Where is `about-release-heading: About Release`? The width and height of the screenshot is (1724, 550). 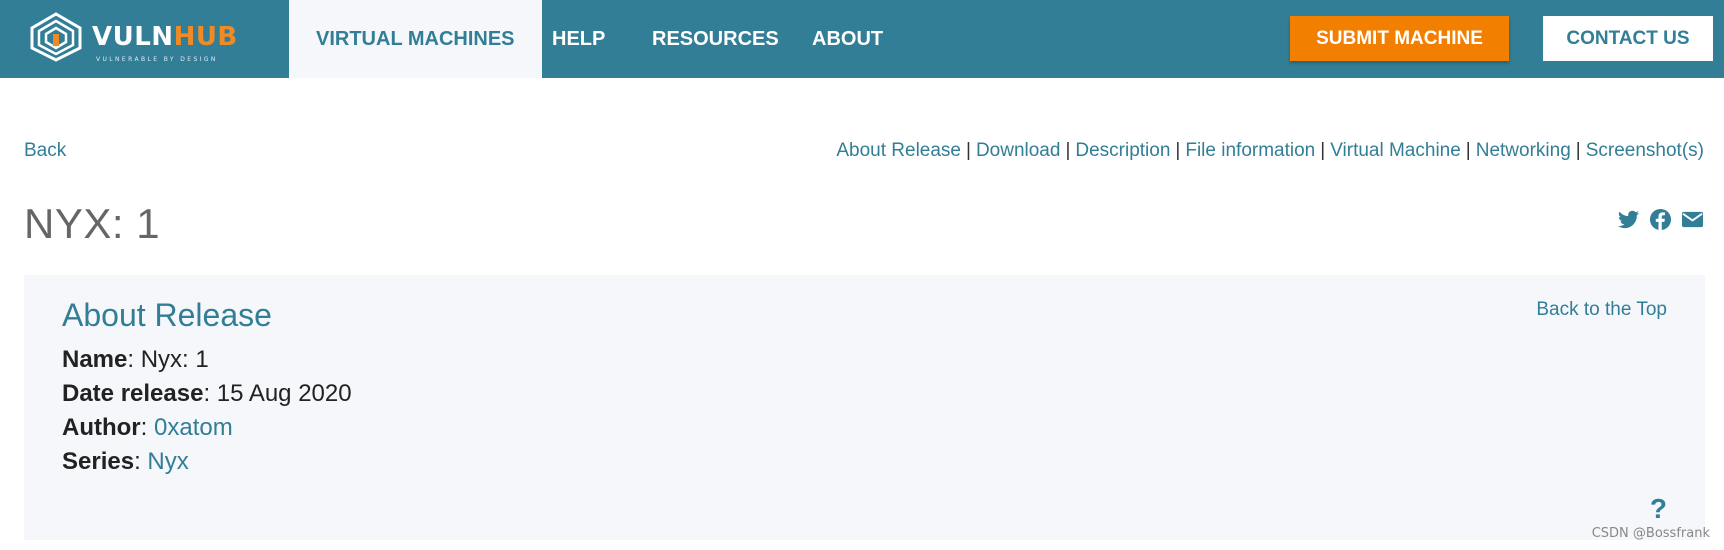
about-release-heading: About Release is located at coordinates (167, 315).